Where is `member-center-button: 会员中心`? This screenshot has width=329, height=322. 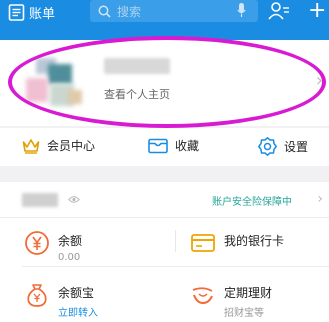
member-center-button: 会员中心 is located at coordinates (58, 145).